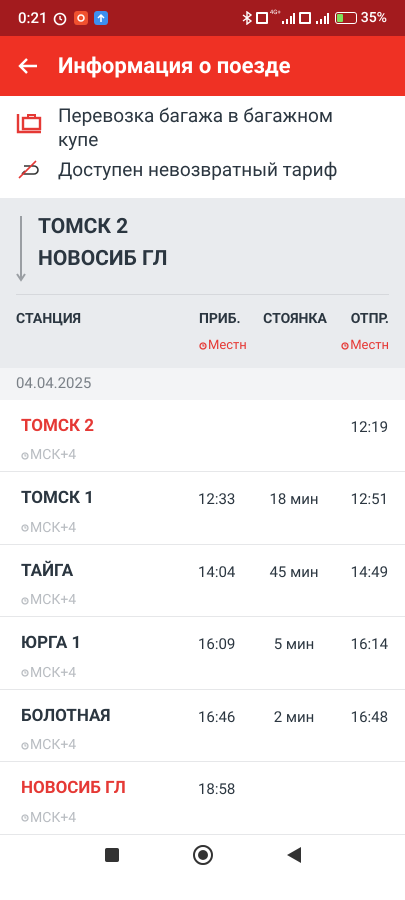 The height and width of the screenshot is (900, 405). I want to click on column-header: ОТПР., so click(369, 319).